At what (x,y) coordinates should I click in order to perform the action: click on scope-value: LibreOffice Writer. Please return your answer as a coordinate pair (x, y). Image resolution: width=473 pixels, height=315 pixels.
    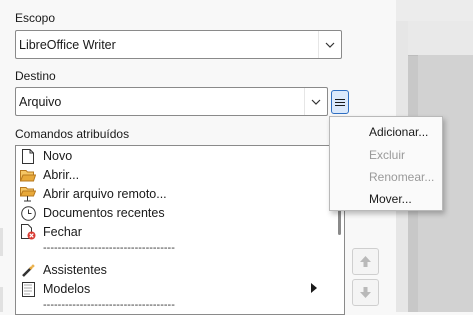
    Looking at the image, I should click on (67, 45).